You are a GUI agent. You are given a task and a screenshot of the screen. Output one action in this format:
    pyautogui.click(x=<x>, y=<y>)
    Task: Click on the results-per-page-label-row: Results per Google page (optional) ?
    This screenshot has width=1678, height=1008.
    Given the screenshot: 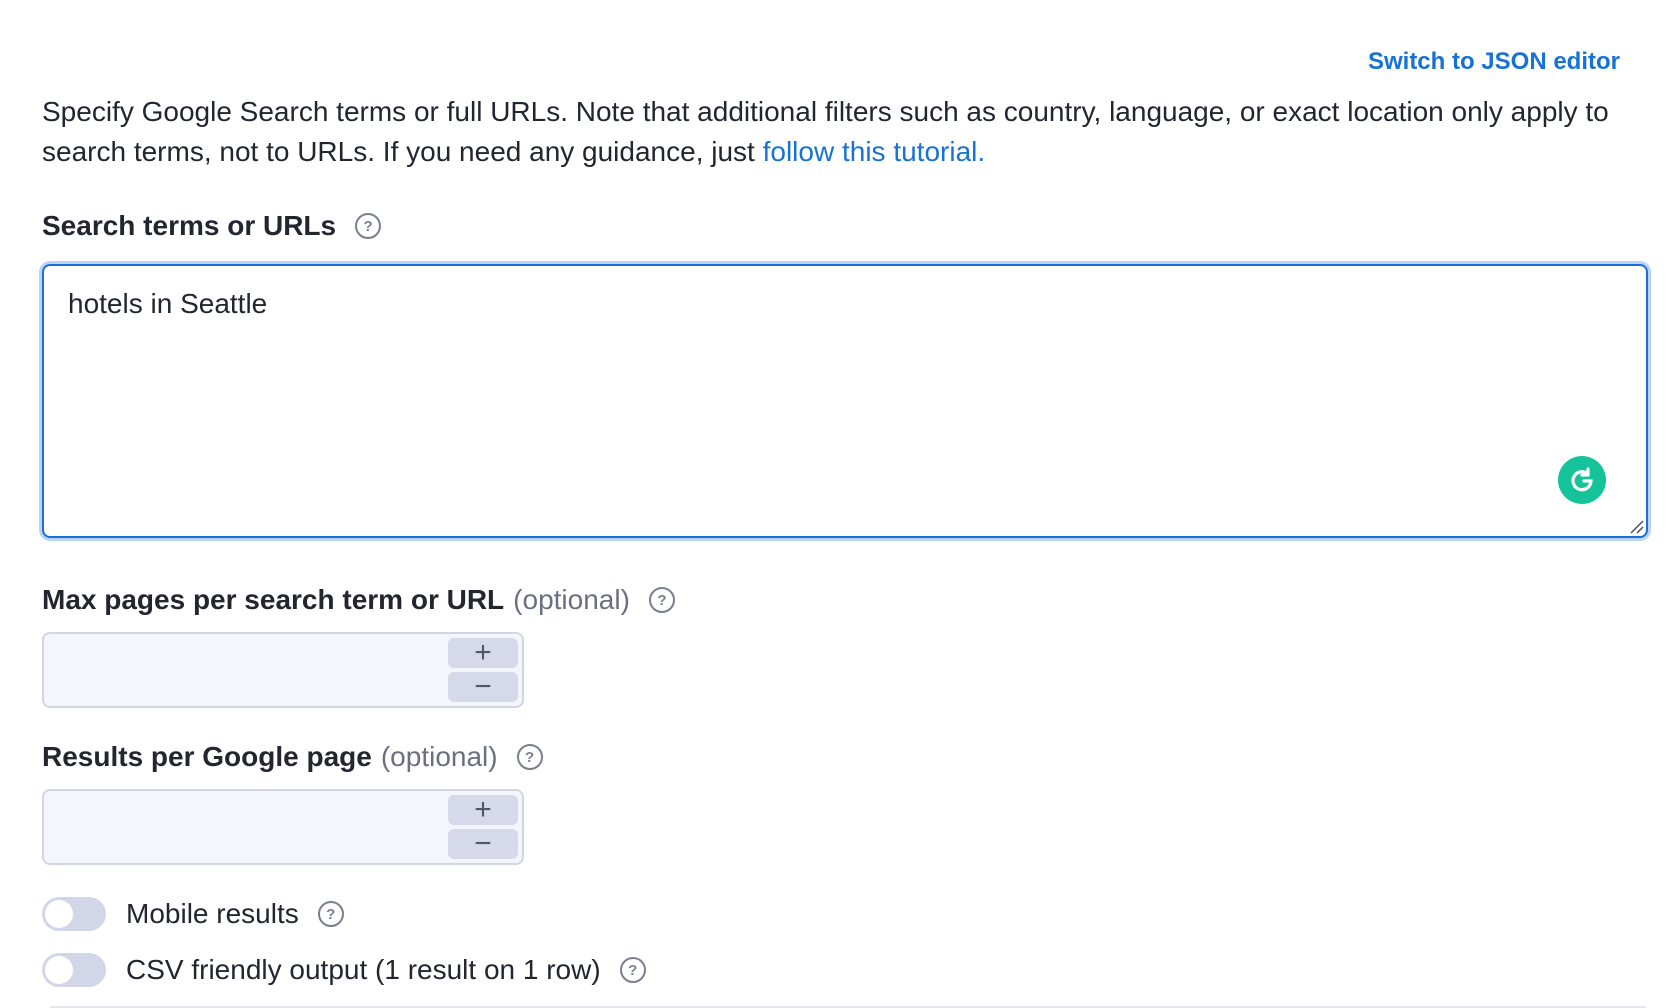 What is the action you would take?
    pyautogui.click(x=292, y=757)
    